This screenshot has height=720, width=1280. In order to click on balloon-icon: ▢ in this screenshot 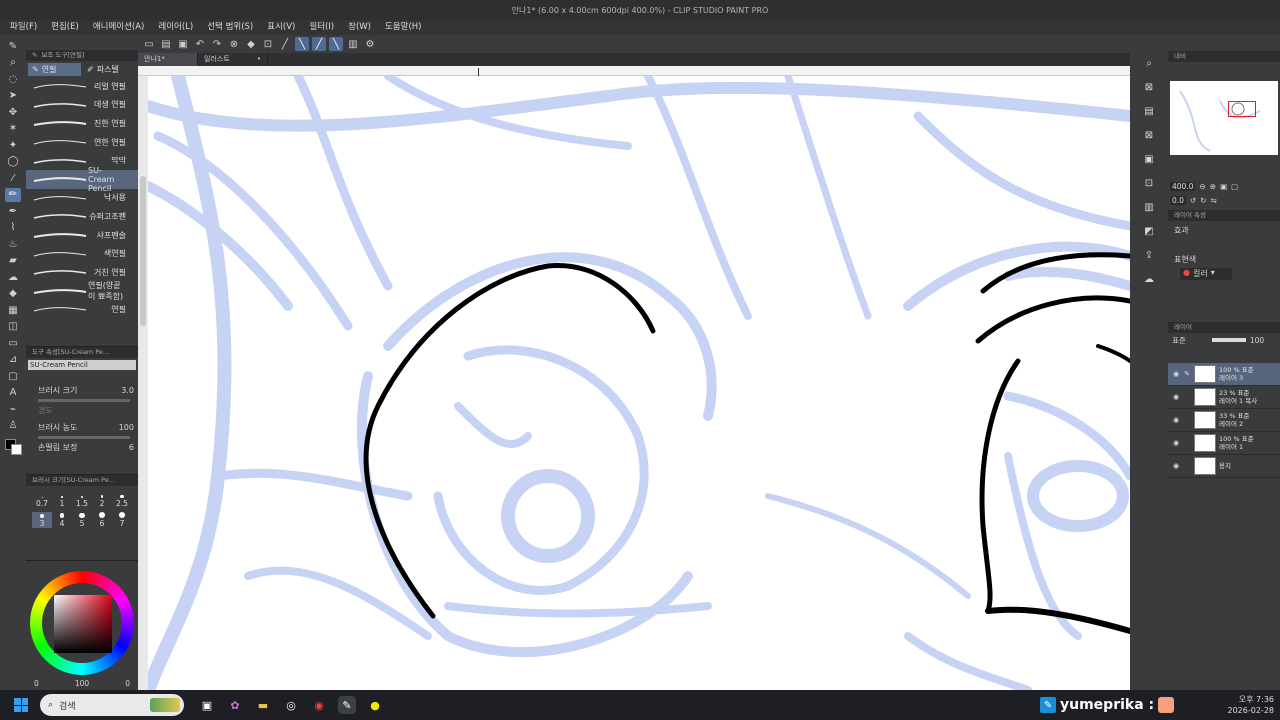, I will do `click(13, 376)`.